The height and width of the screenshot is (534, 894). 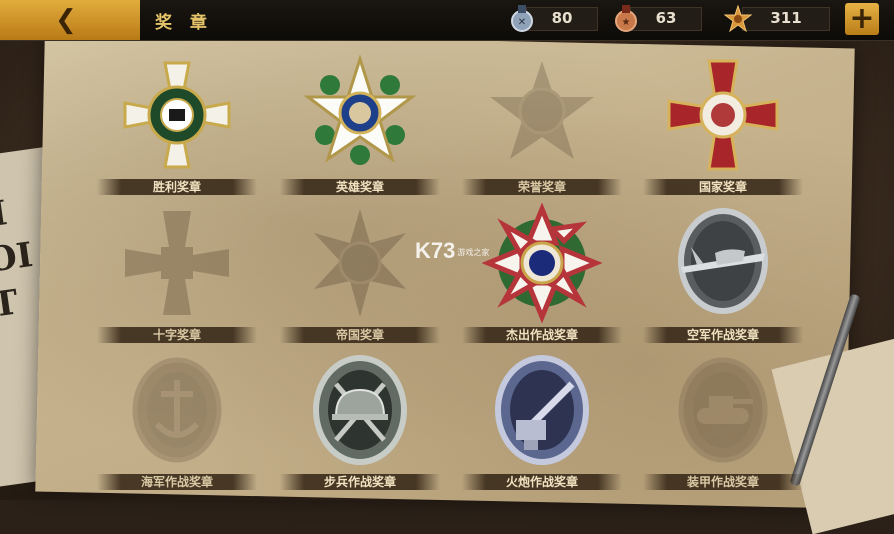 I want to click on top-bar: ❮ 奖 章 ✕ 80 ★ 63 311 +, so click(x=447, y=20).